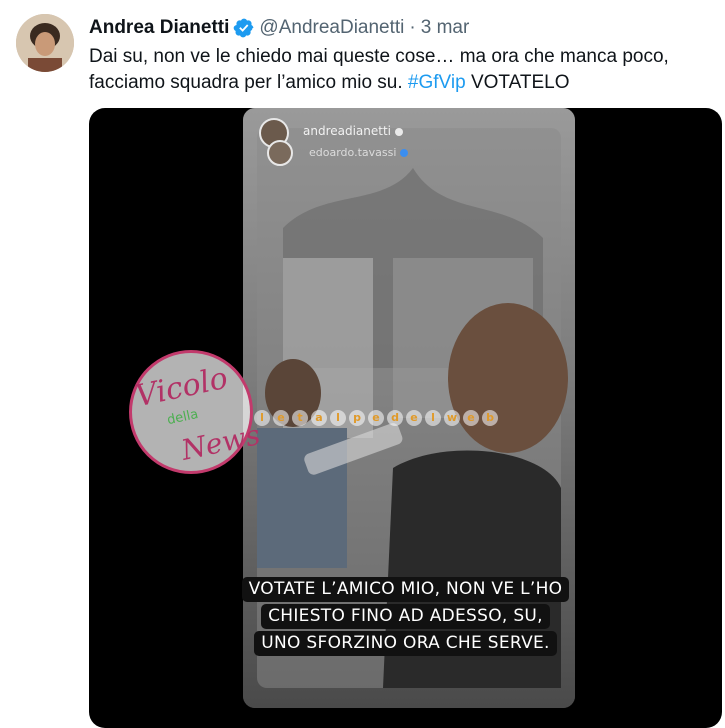 This screenshot has width=725, height=728. What do you see at coordinates (490, 418) in the screenshot?
I see `talpe-letter: b` at bounding box center [490, 418].